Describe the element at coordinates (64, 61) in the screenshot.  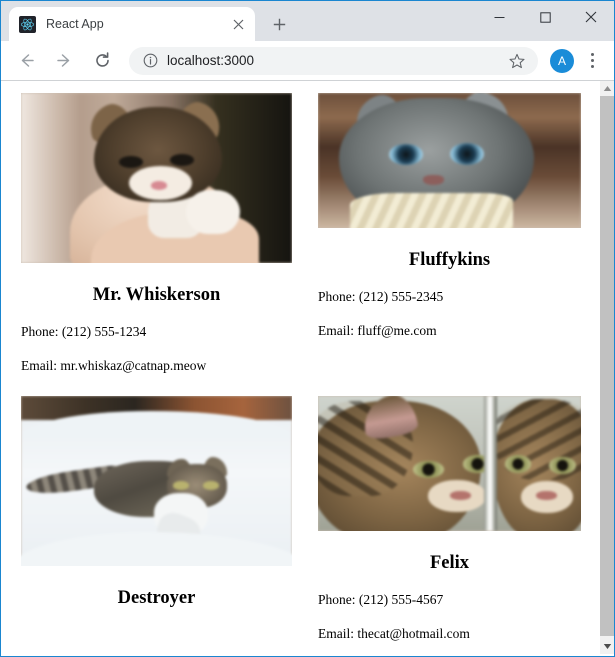
I see `forward-button` at that location.